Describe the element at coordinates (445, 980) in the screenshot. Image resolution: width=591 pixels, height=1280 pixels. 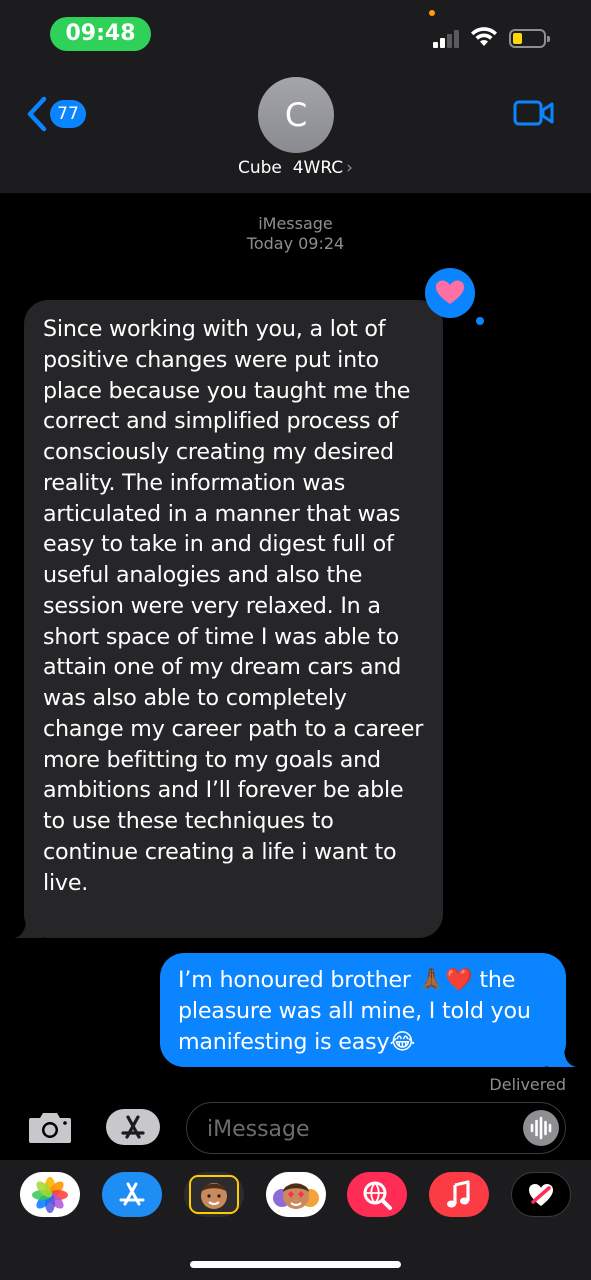
I see `prayer-heart-emoji: 🙏🏾❤️` at that location.